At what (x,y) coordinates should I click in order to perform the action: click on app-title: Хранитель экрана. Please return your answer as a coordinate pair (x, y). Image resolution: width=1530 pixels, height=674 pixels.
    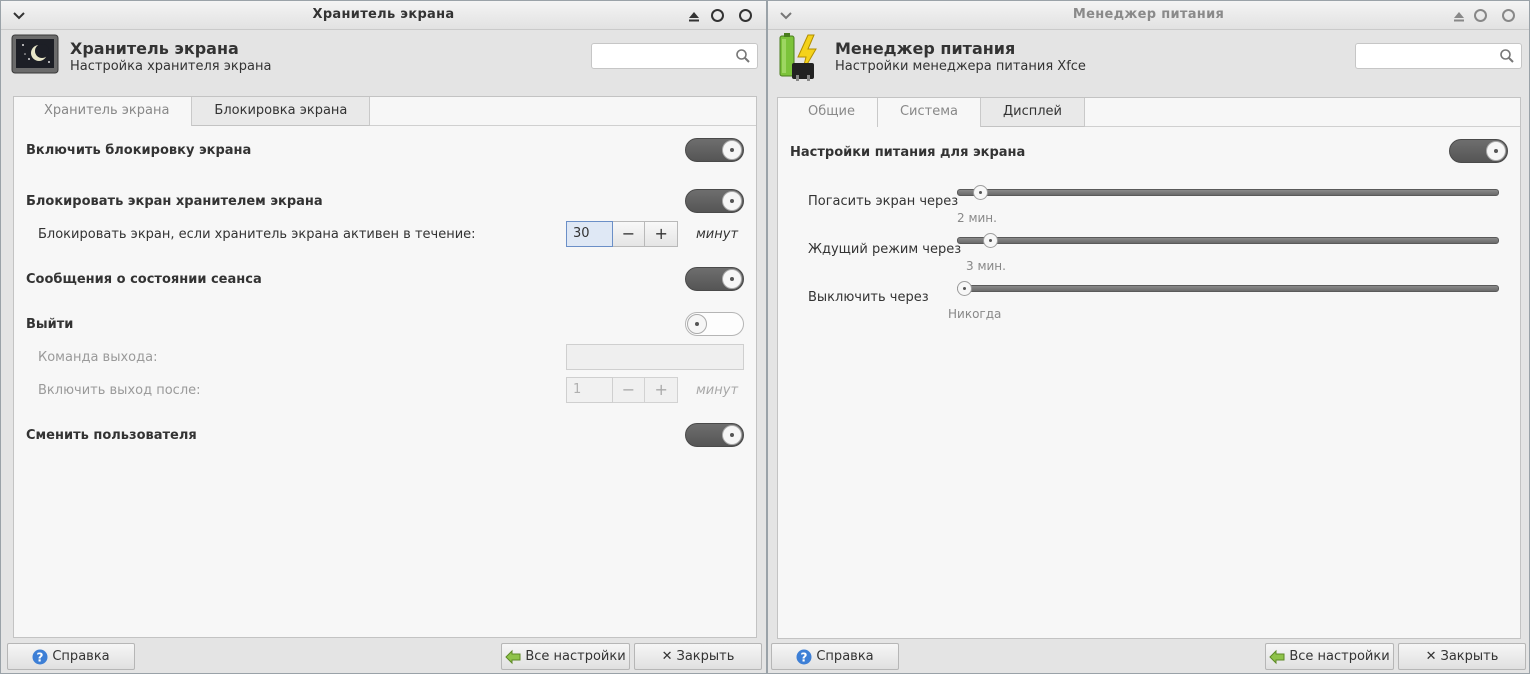
    Looking at the image, I should click on (154, 48).